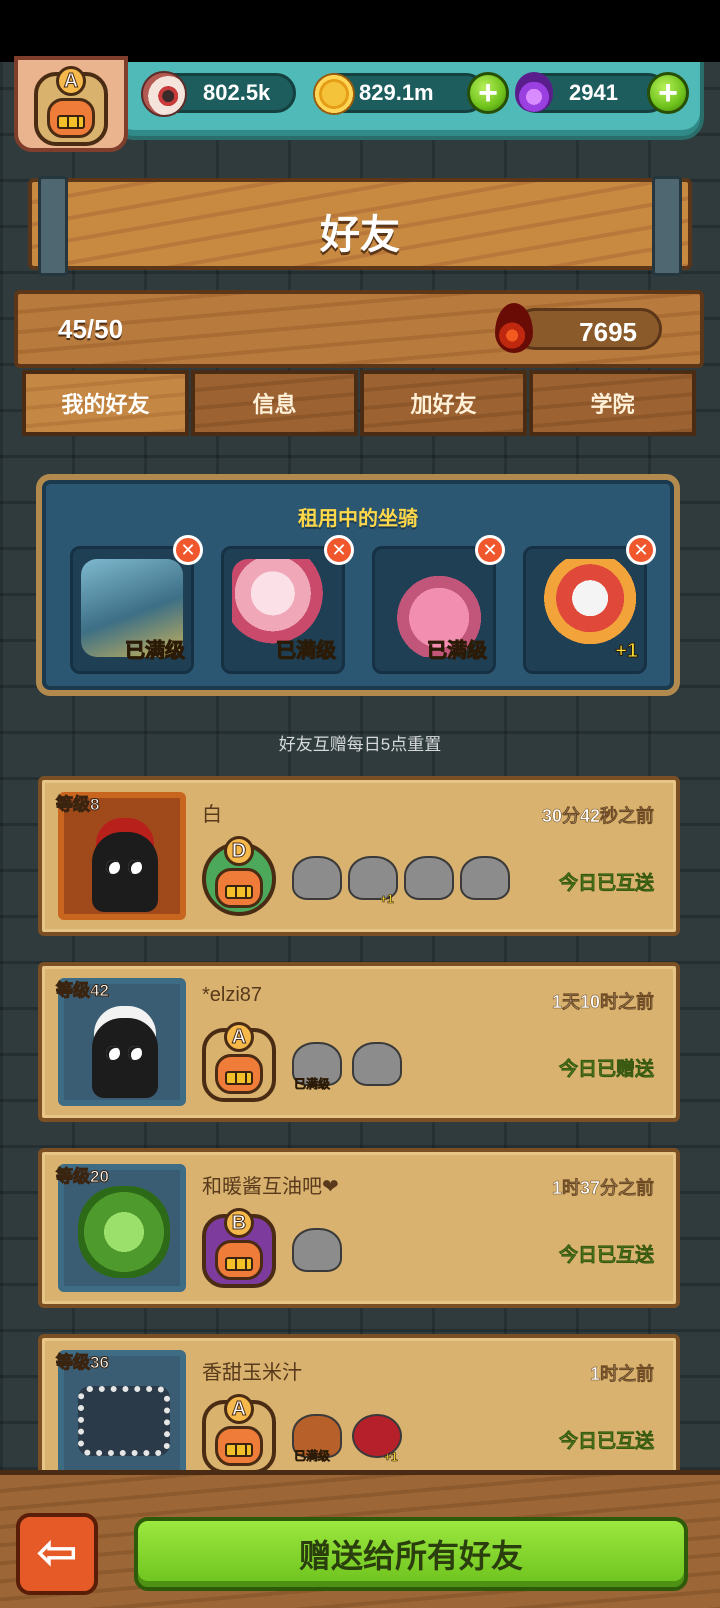  I want to click on blood-resource: 7695, so click(578, 328).